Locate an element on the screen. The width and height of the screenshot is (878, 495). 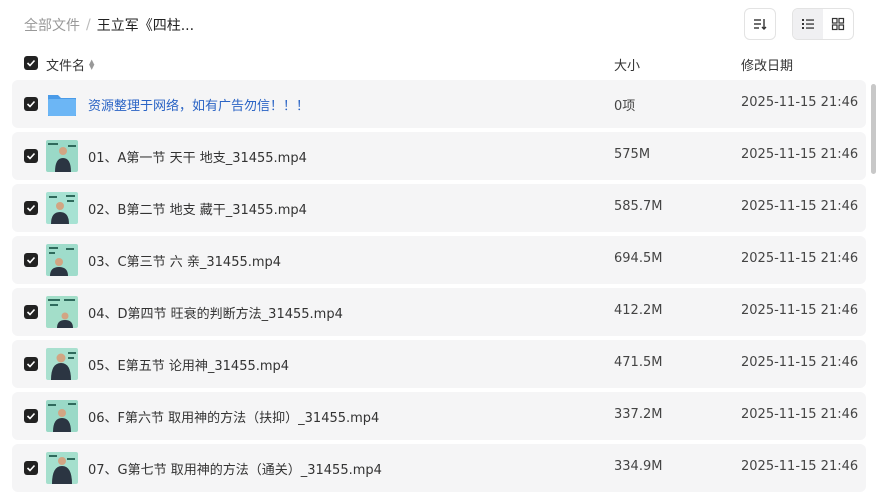
sort-button is located at coordinates (760, 24).